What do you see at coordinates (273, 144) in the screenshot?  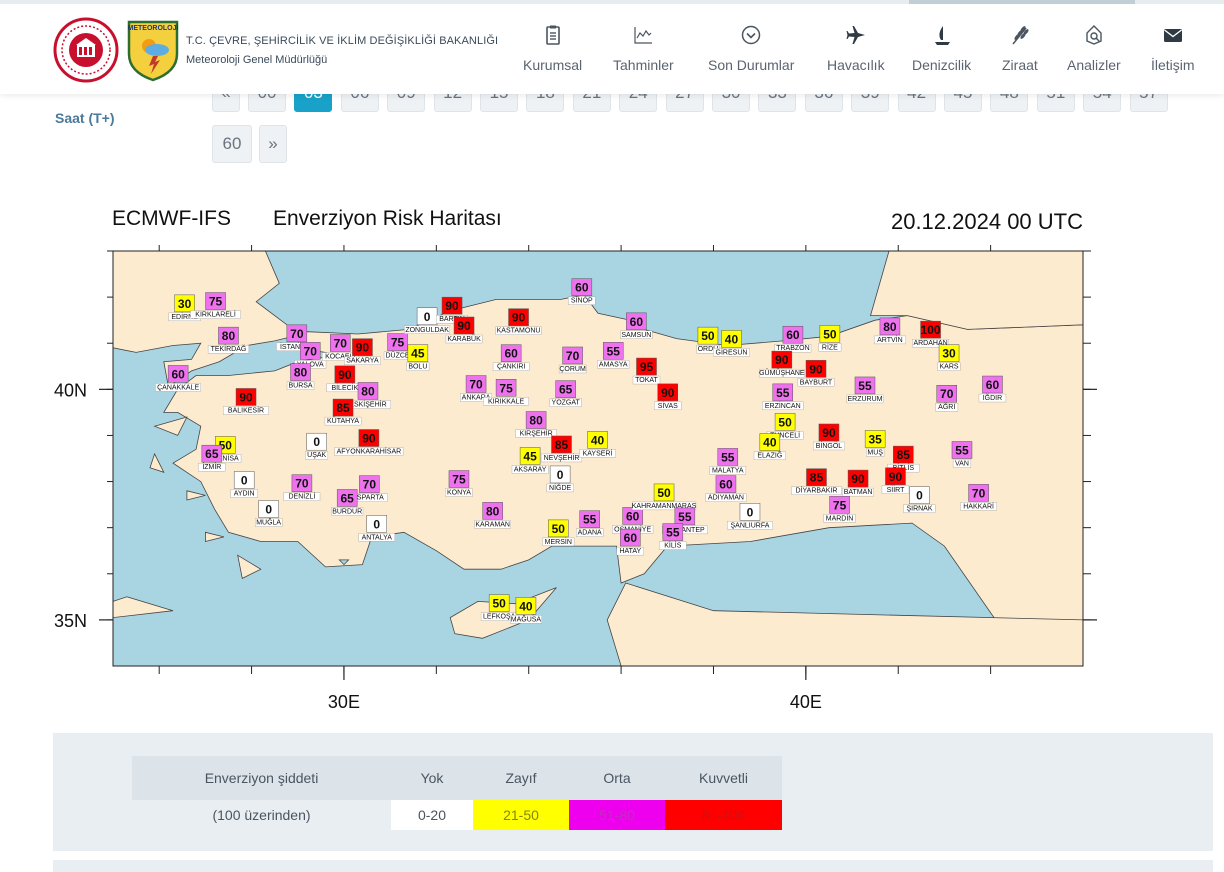 I see `next-page-button: »` at bounding box center [273, 144].